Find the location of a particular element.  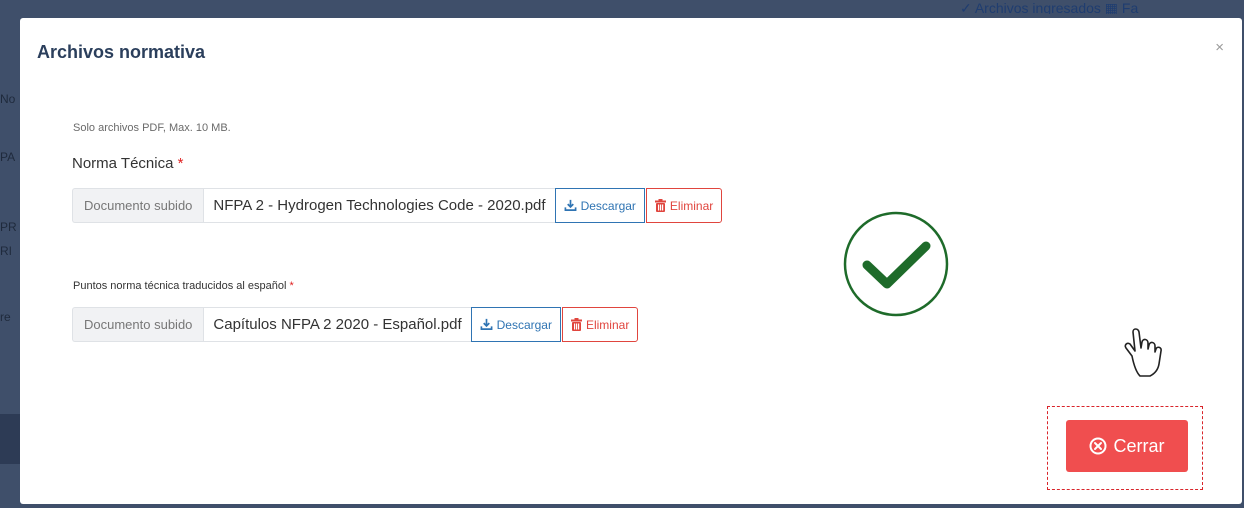

upload-hint: Solo archivos PDF, Max. 10 MB. is located at coordinates (152, 128).